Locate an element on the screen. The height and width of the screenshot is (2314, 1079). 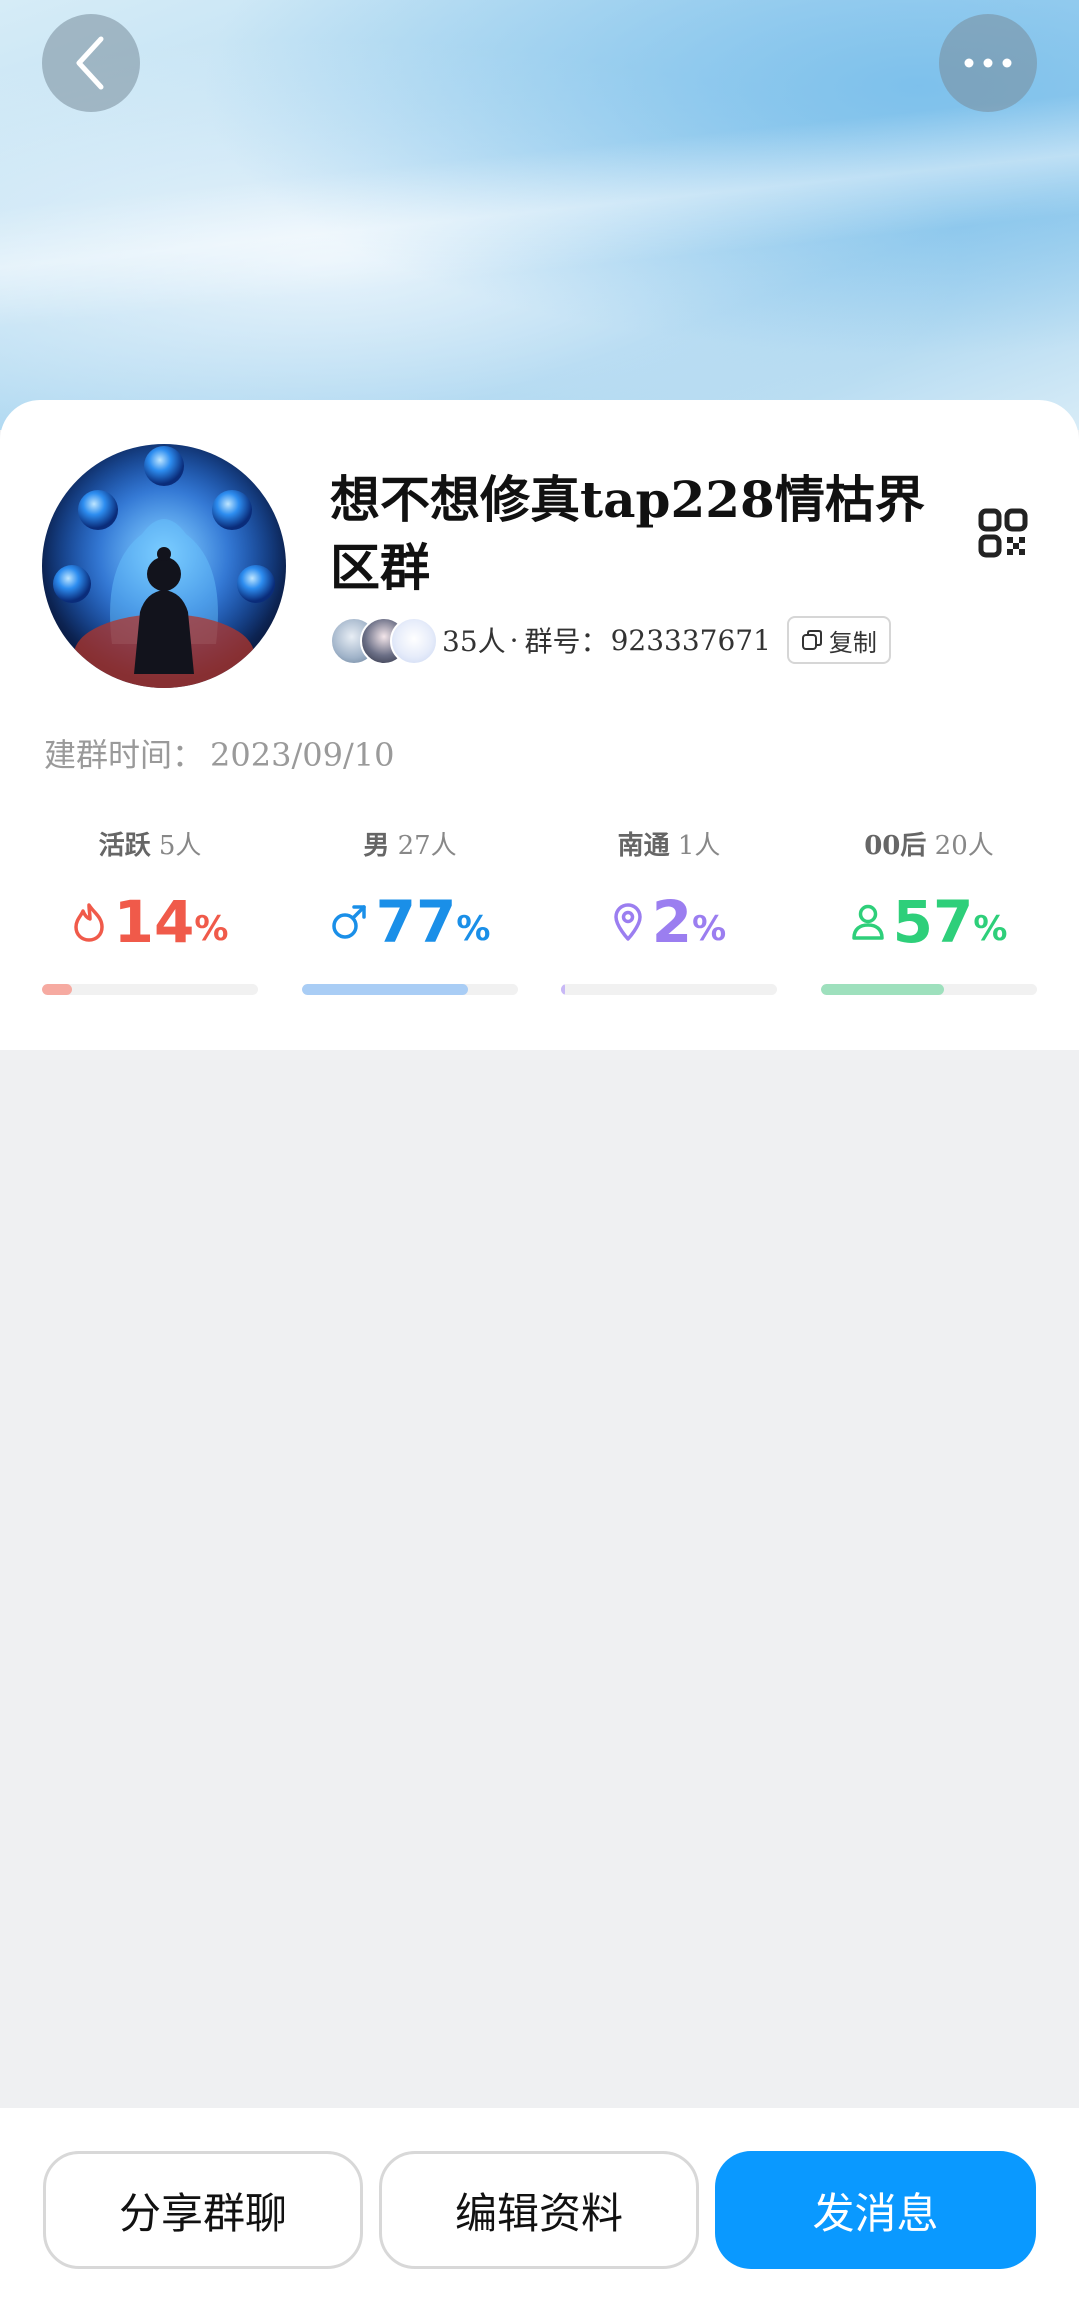
stat-value: 77 % is located at coordinates (410, 922).